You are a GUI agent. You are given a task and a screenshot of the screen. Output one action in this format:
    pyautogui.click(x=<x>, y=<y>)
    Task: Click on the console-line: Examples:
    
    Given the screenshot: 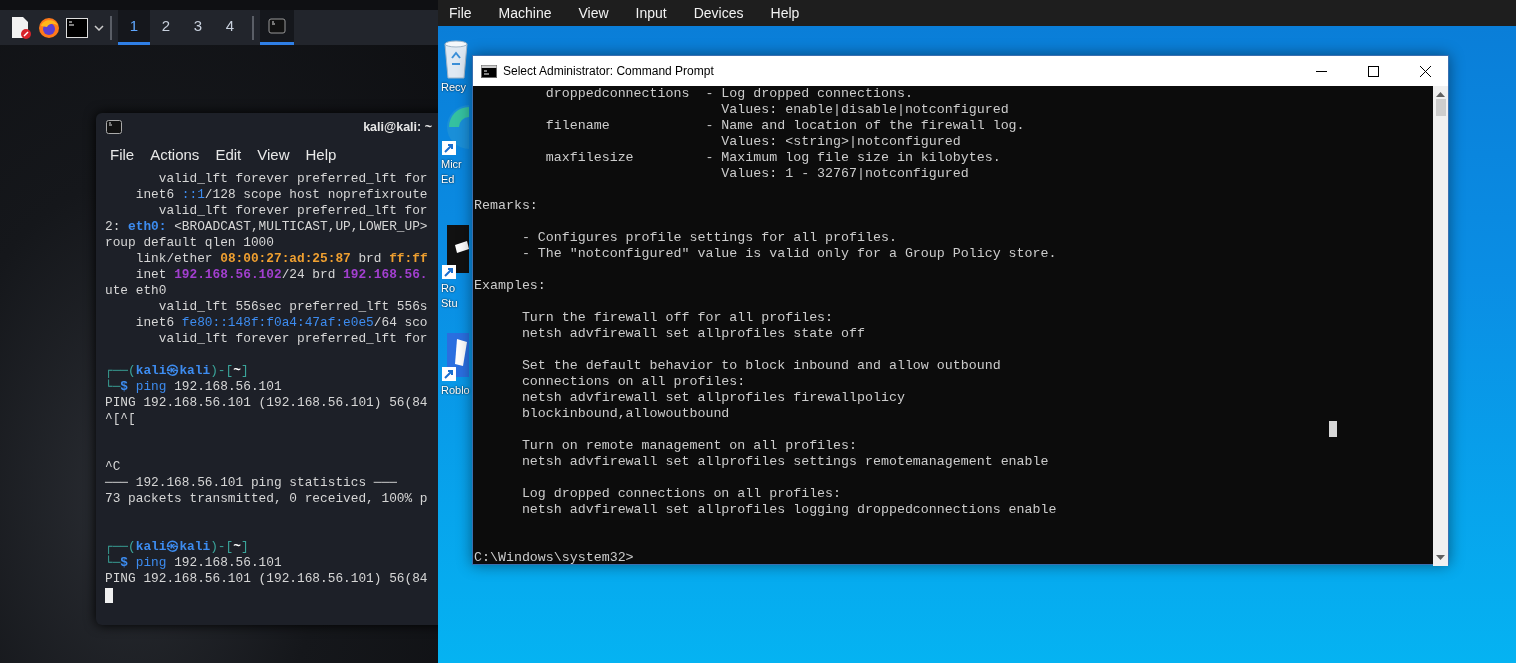 What is the action you would take?
    pyautogui.click(x=510, y=286)
    